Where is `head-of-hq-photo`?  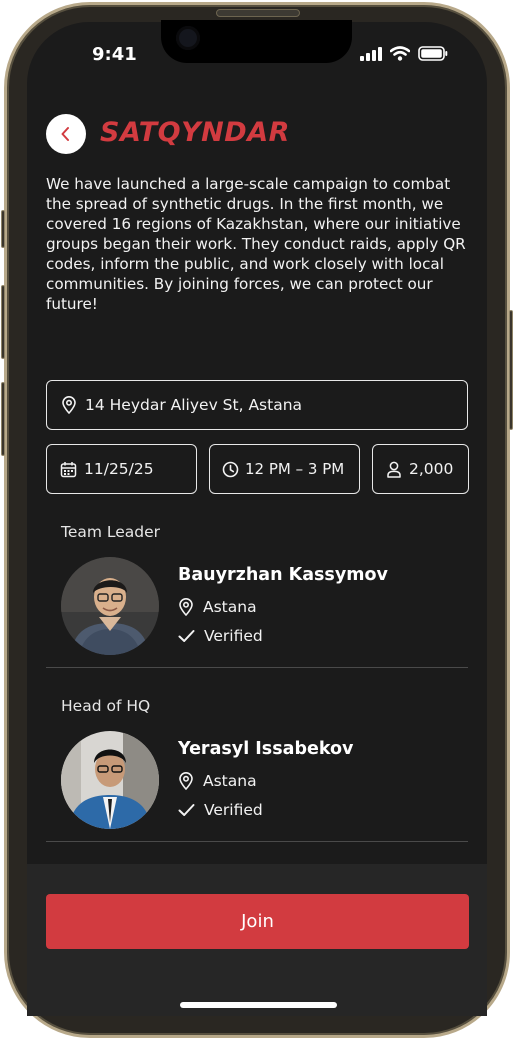 head-of-hq-photo is located at coordinates (110, 780).